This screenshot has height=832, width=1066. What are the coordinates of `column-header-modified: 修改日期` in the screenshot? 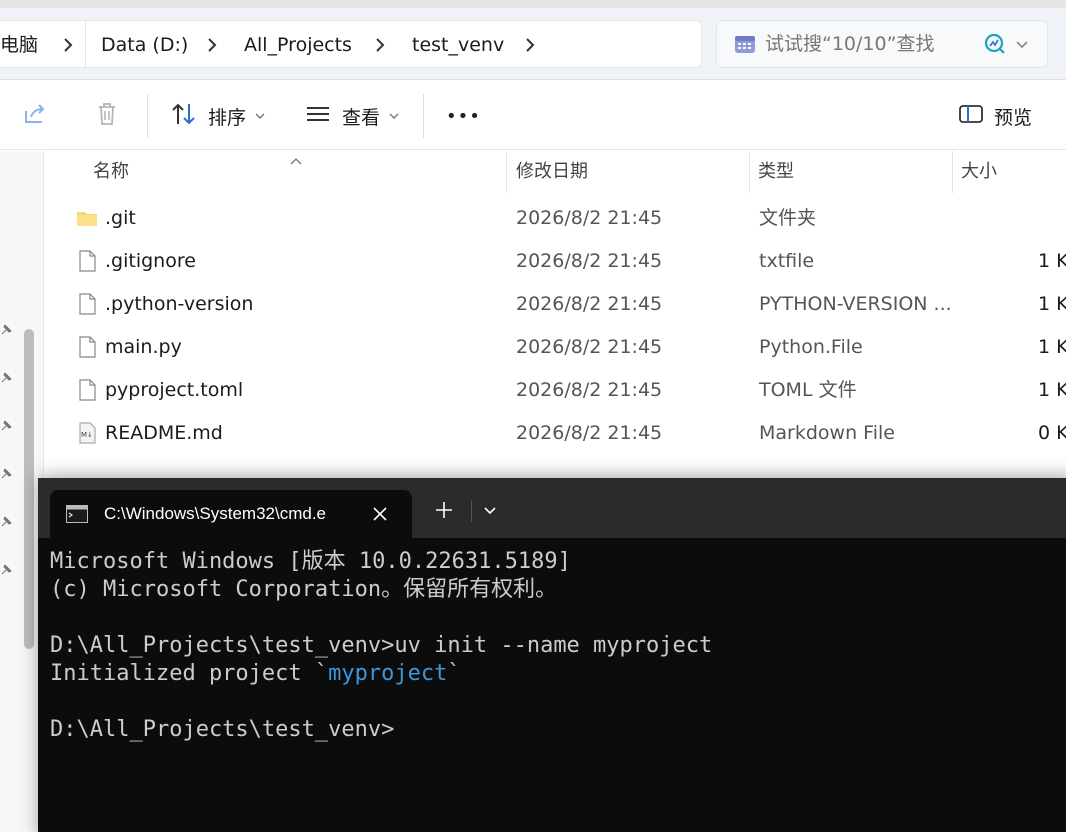 It's located at (552, 172).